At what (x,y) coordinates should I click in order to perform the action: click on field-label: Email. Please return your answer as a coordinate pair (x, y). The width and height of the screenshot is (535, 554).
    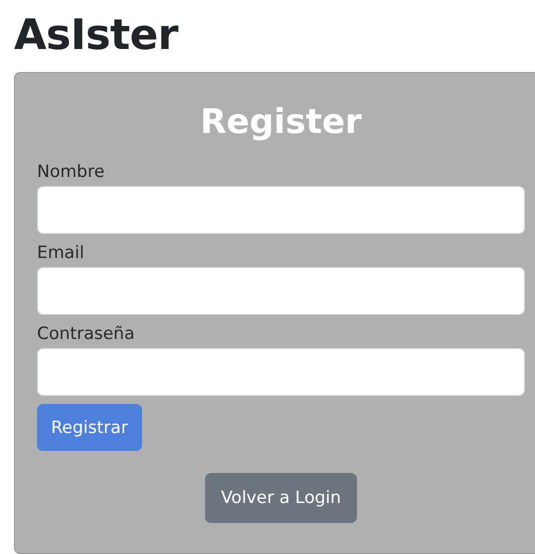
    Looking at the image, I should click on (61, 253).